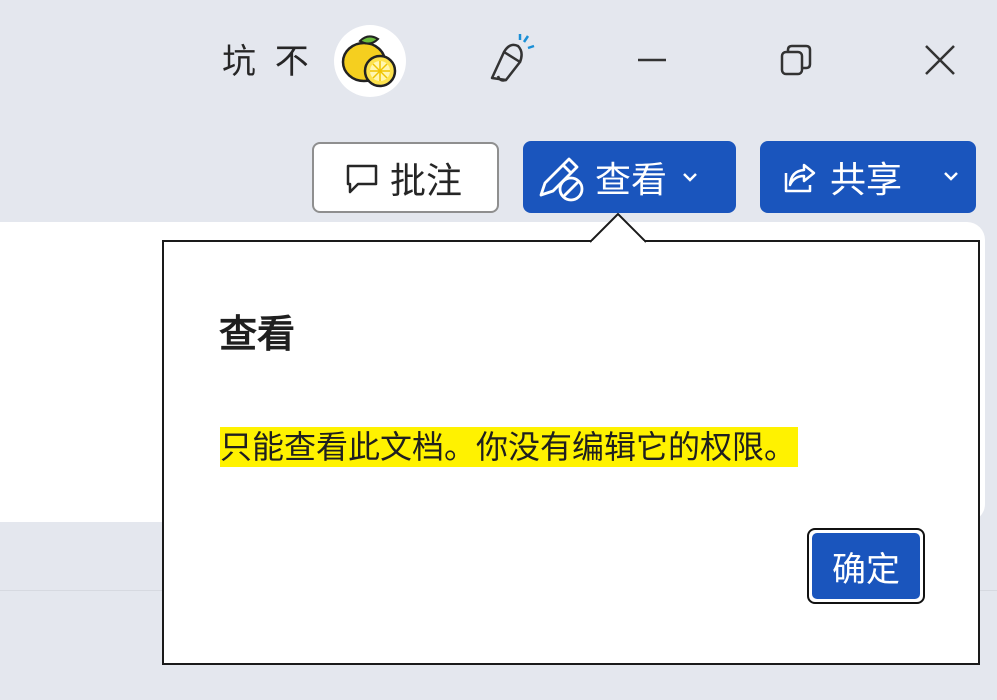 The width and height of the screenshot is (997, 700). Describe the element at coordinates (512, 60) in the screenshot. I see `lightbulb-icon` at that location.